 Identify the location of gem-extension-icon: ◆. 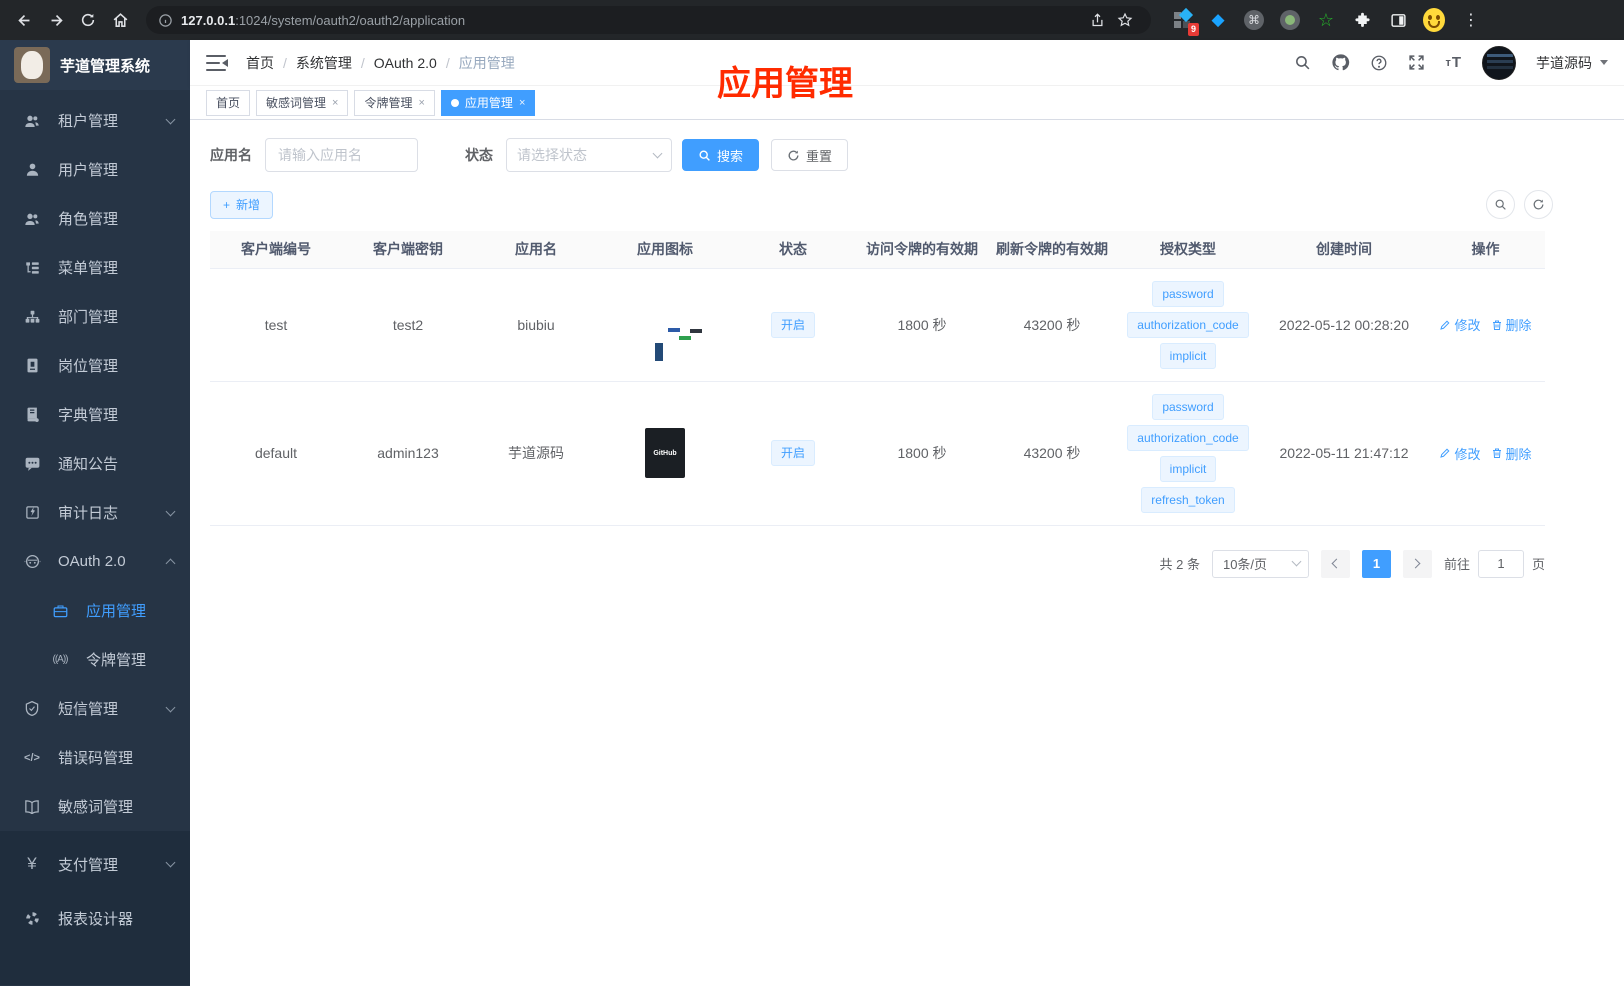
(1218, 20).